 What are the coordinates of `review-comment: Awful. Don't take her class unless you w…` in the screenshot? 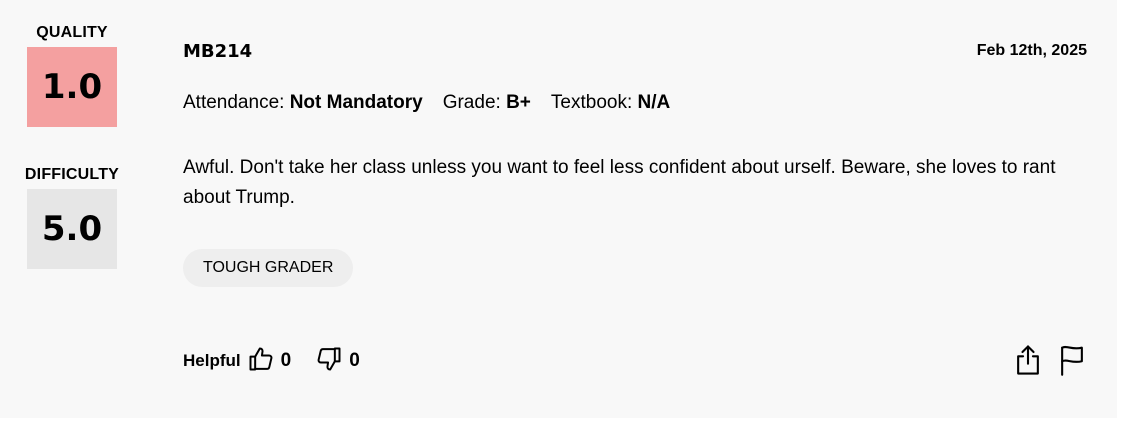 It's located at (619, 182).